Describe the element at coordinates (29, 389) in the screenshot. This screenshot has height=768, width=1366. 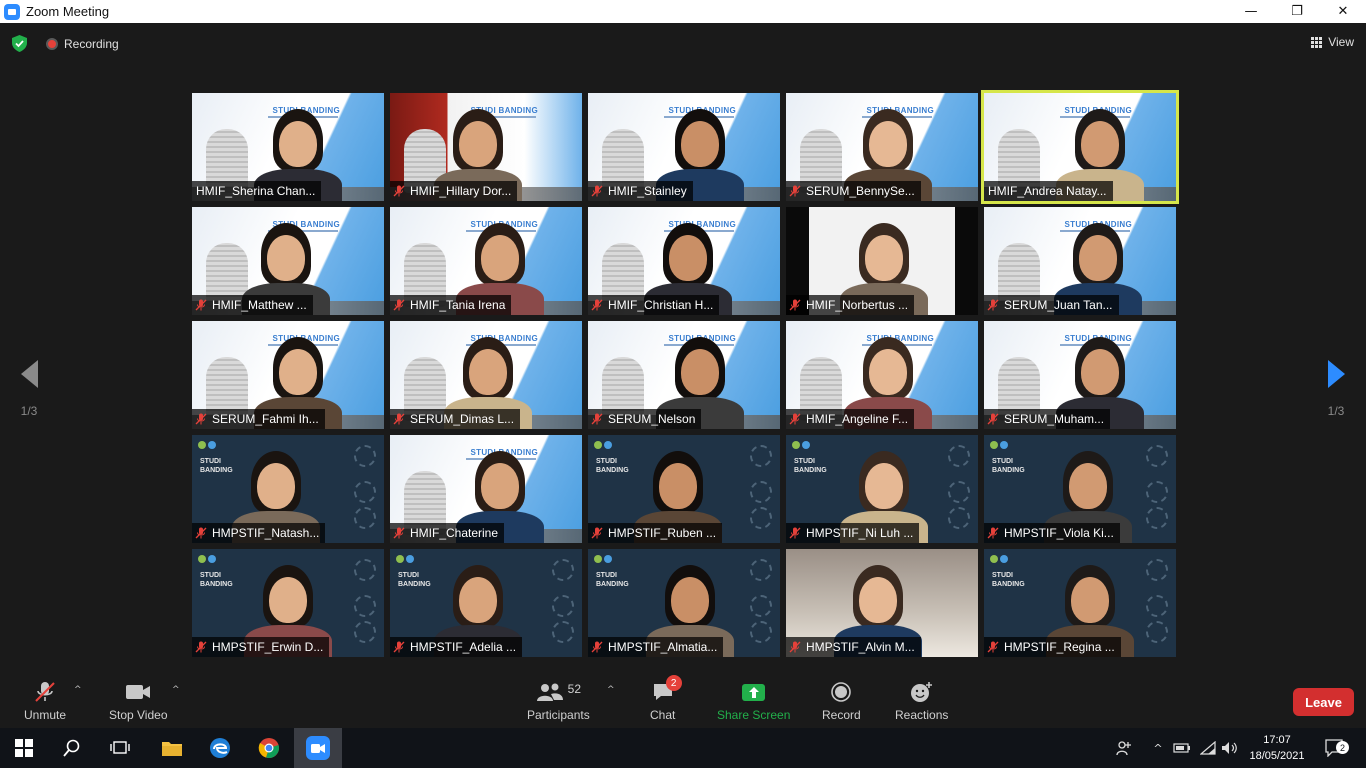
I see `previous-page-button: 1/3` at that location.